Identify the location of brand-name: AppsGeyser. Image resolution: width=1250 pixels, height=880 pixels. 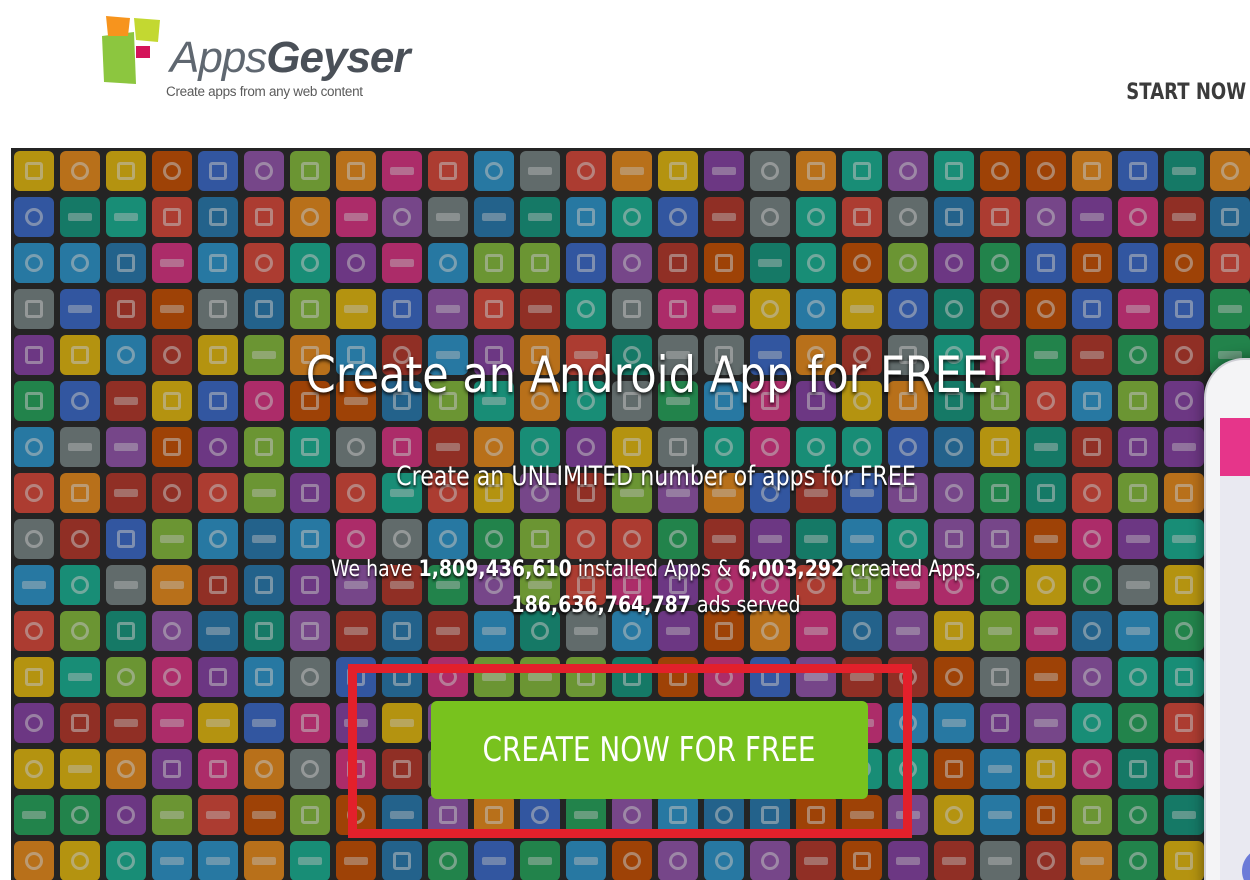
(290, 57).